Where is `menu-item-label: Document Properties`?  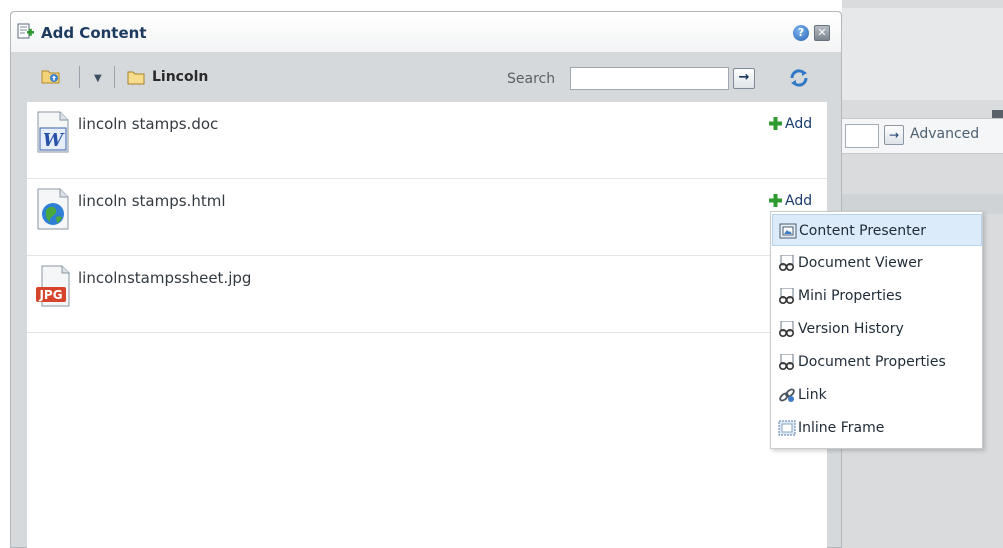
menu-item-label: Document Properties is located at coordinates (872, 362).